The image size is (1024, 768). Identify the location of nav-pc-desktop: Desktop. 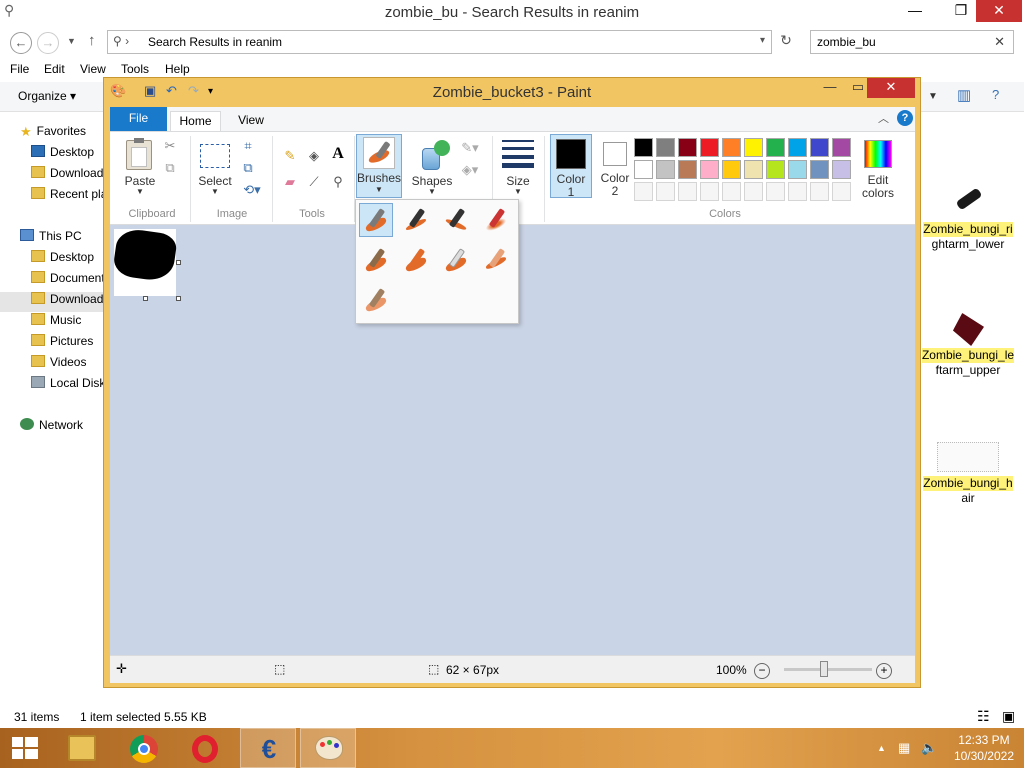
(62, 260).